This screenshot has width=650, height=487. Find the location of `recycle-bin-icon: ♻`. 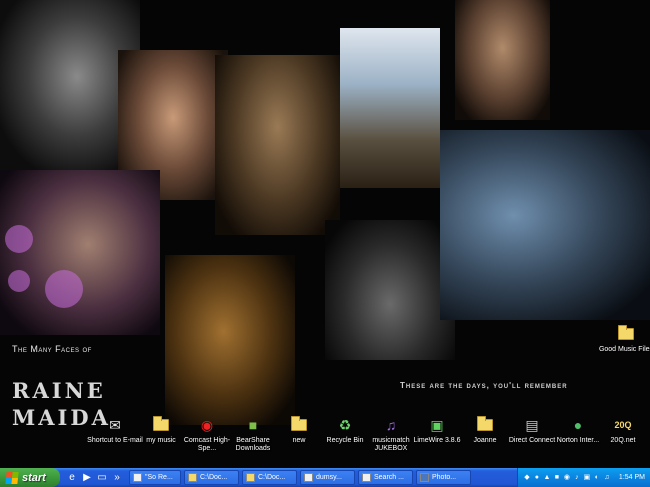

recycle-bin-icon: ♻ is located at coordinates (345, 425).